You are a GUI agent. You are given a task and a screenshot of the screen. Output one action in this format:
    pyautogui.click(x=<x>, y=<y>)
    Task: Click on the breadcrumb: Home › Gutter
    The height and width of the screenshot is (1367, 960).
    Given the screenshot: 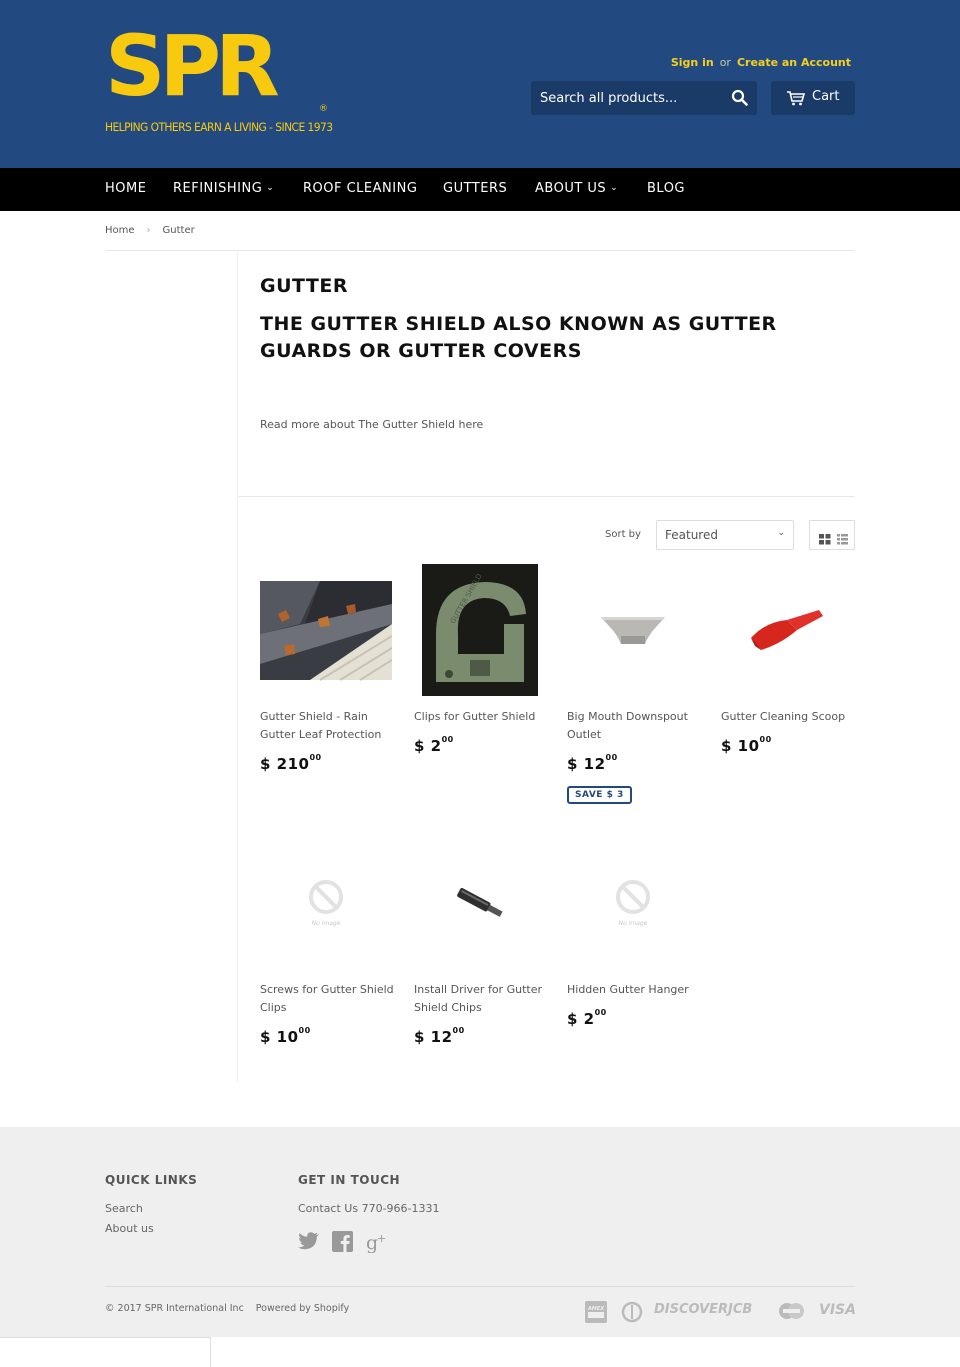 What is the action you would take?
    pyautogui.click(x=150, y=230)
    